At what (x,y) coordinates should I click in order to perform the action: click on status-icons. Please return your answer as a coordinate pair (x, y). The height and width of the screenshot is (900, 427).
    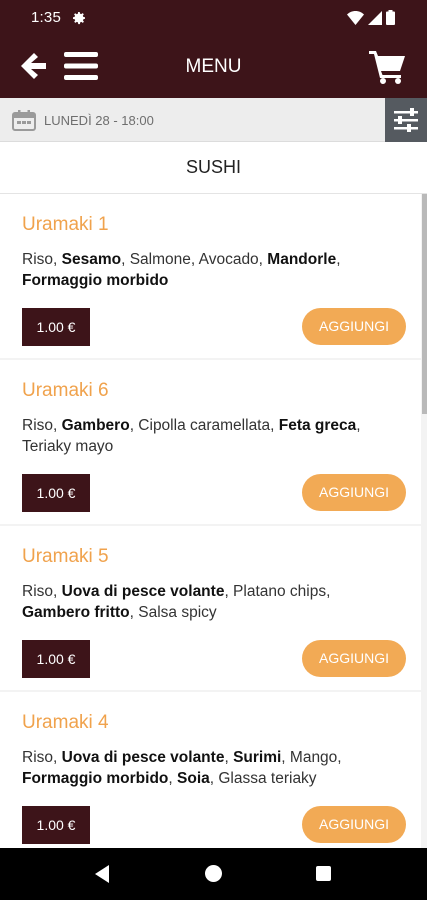
    Looking at the image, I should click on (371, 17).